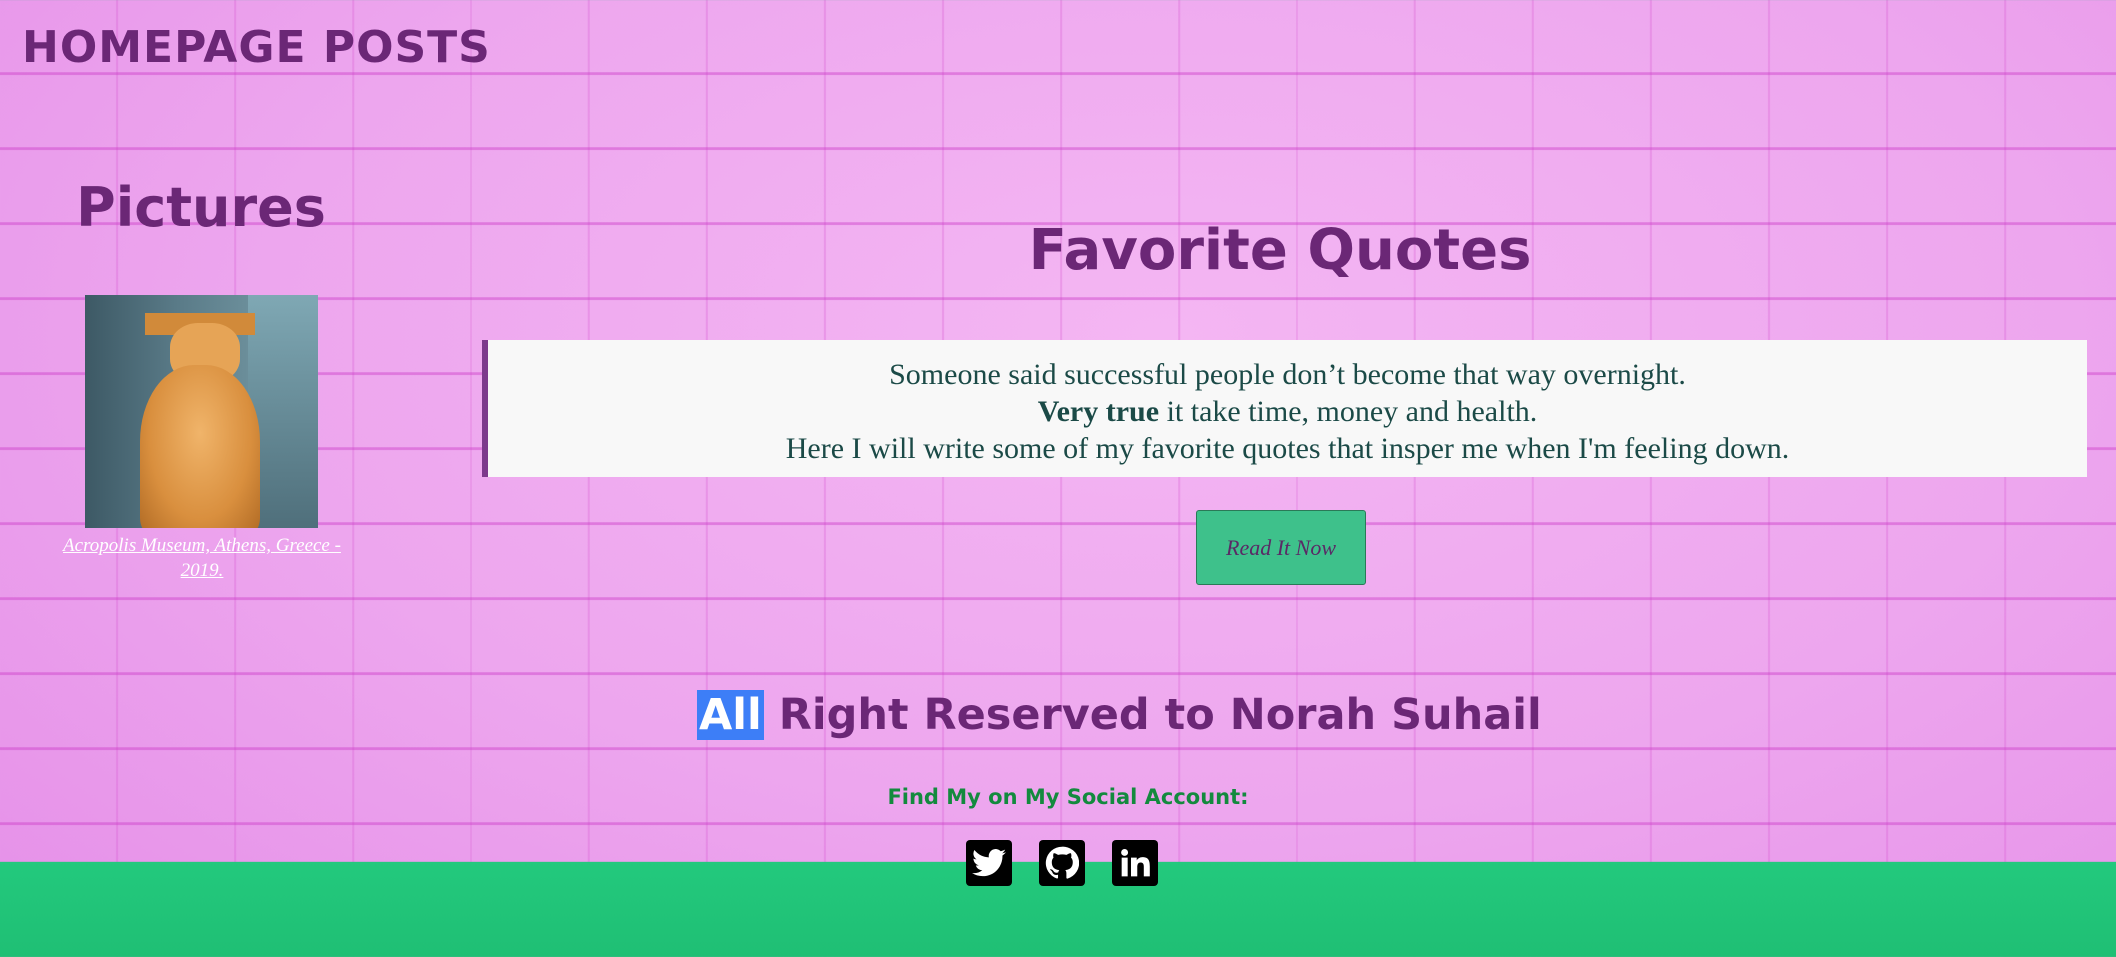  Describe the element at coordinates (201, 207) in the screenshot. I see `pictures-heading: Pictures` at that location.